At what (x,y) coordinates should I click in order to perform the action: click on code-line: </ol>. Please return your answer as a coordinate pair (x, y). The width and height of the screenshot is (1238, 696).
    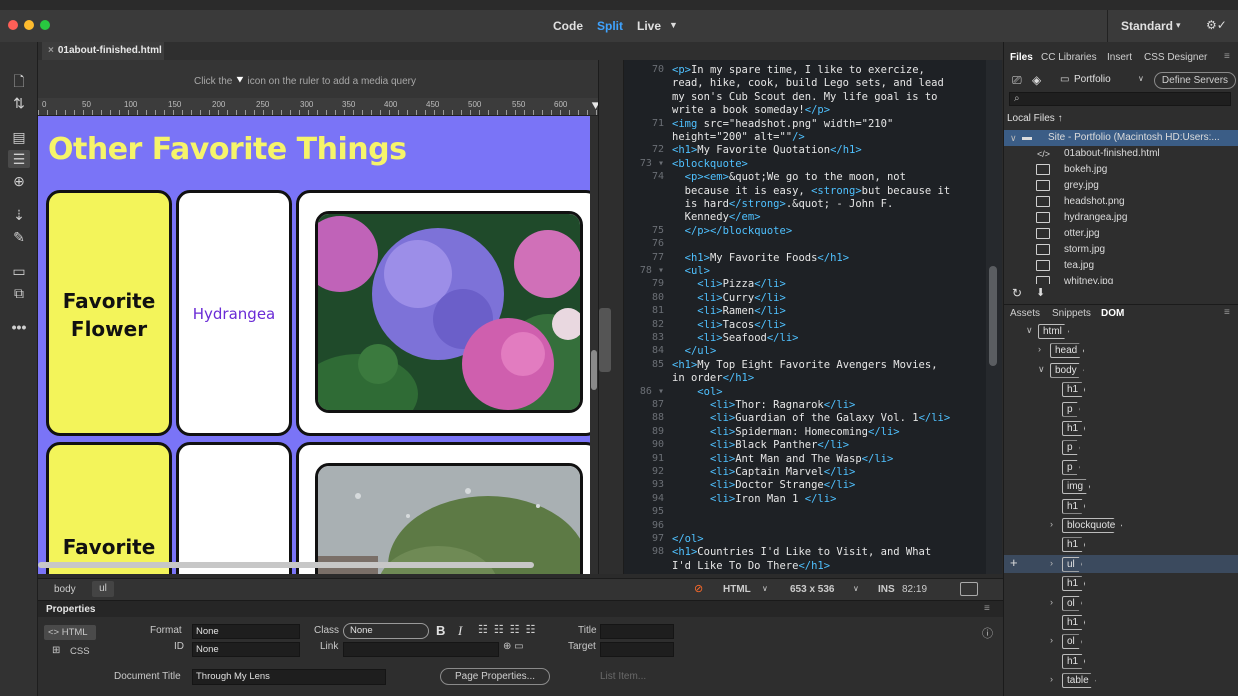
    Looking at the image, I should click on (688, 539).